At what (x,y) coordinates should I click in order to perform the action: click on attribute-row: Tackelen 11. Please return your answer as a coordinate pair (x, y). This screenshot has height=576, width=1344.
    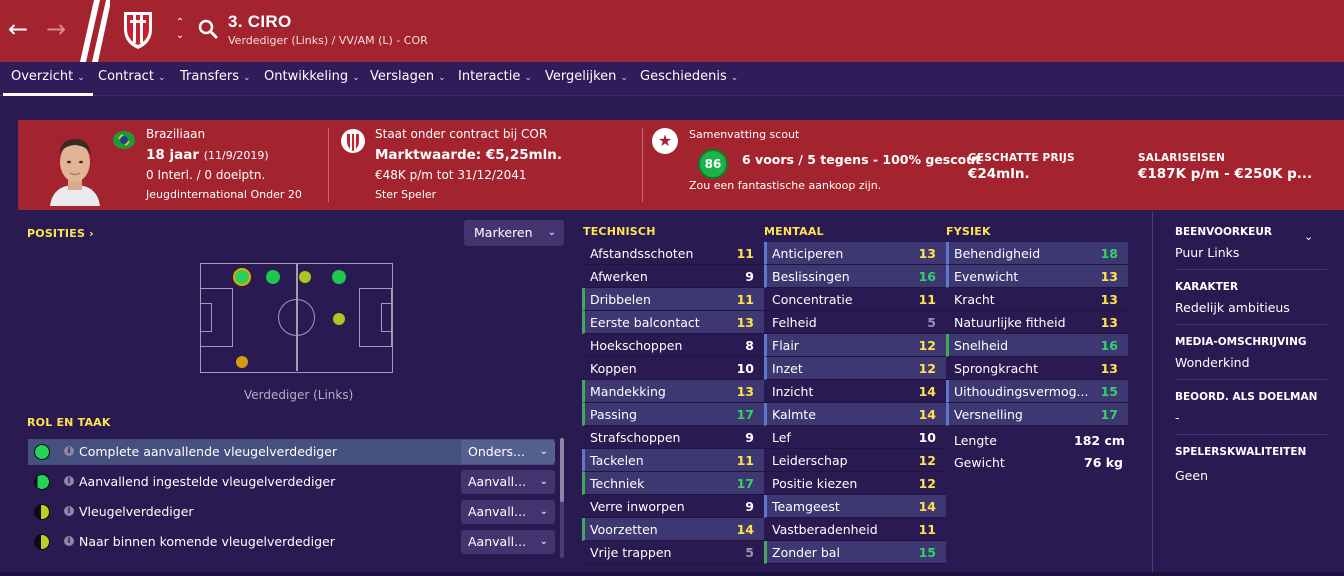
    Looking at the image, I should click on (673, 460).